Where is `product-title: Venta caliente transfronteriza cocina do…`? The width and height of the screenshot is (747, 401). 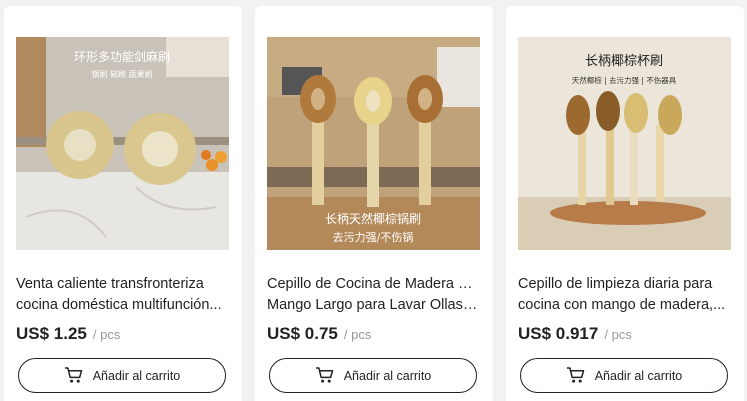
product-title: Venta caliente transfronteriza cocina do… is located at coordinates (122, 295).